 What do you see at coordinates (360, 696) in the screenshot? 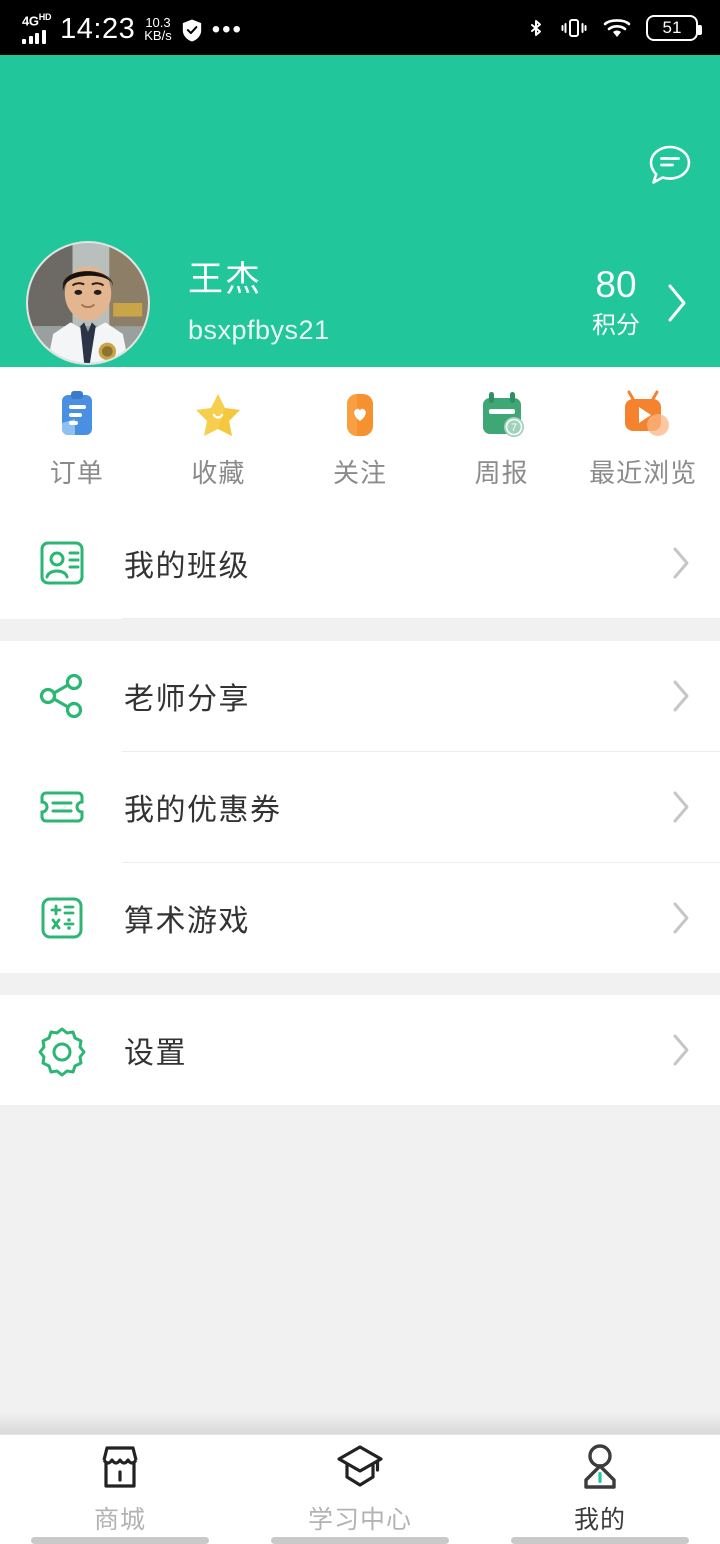
I see `menu-item-teacher-share: 老师分享` at bounding box center [360, 696].